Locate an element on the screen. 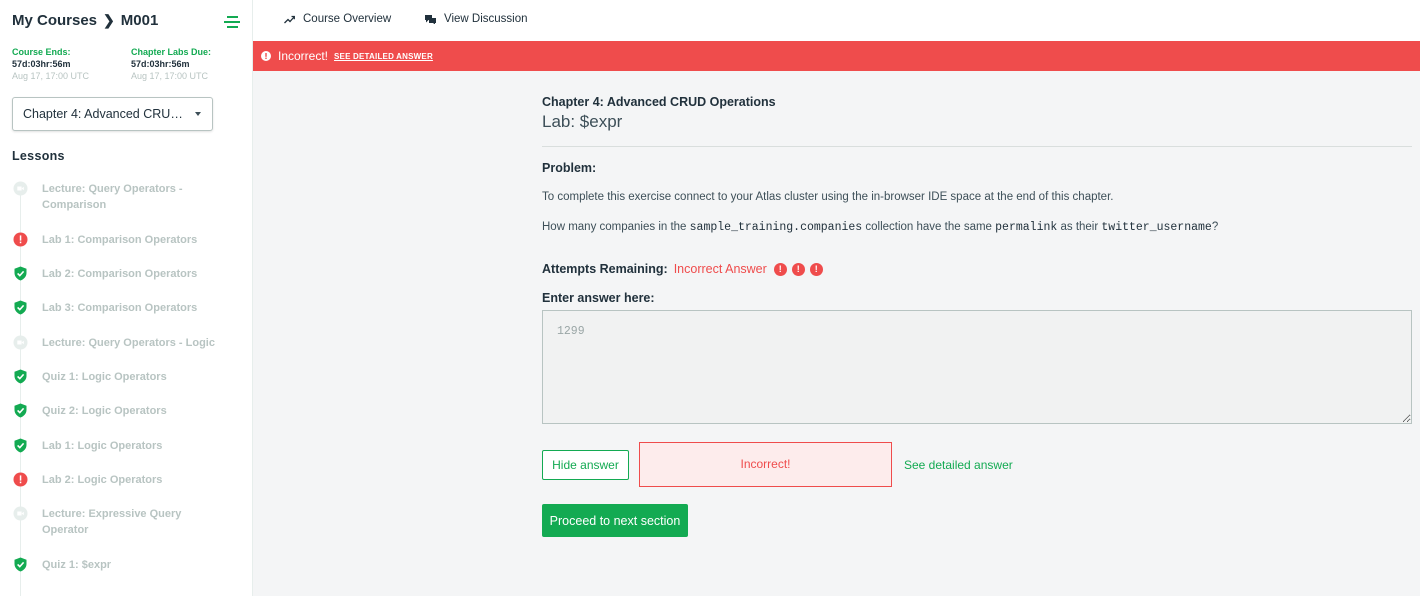 This screenshot has width=1420, height=596. labs-due-countdown: 57d:03hr:56m is located at coordinates (160, 64).